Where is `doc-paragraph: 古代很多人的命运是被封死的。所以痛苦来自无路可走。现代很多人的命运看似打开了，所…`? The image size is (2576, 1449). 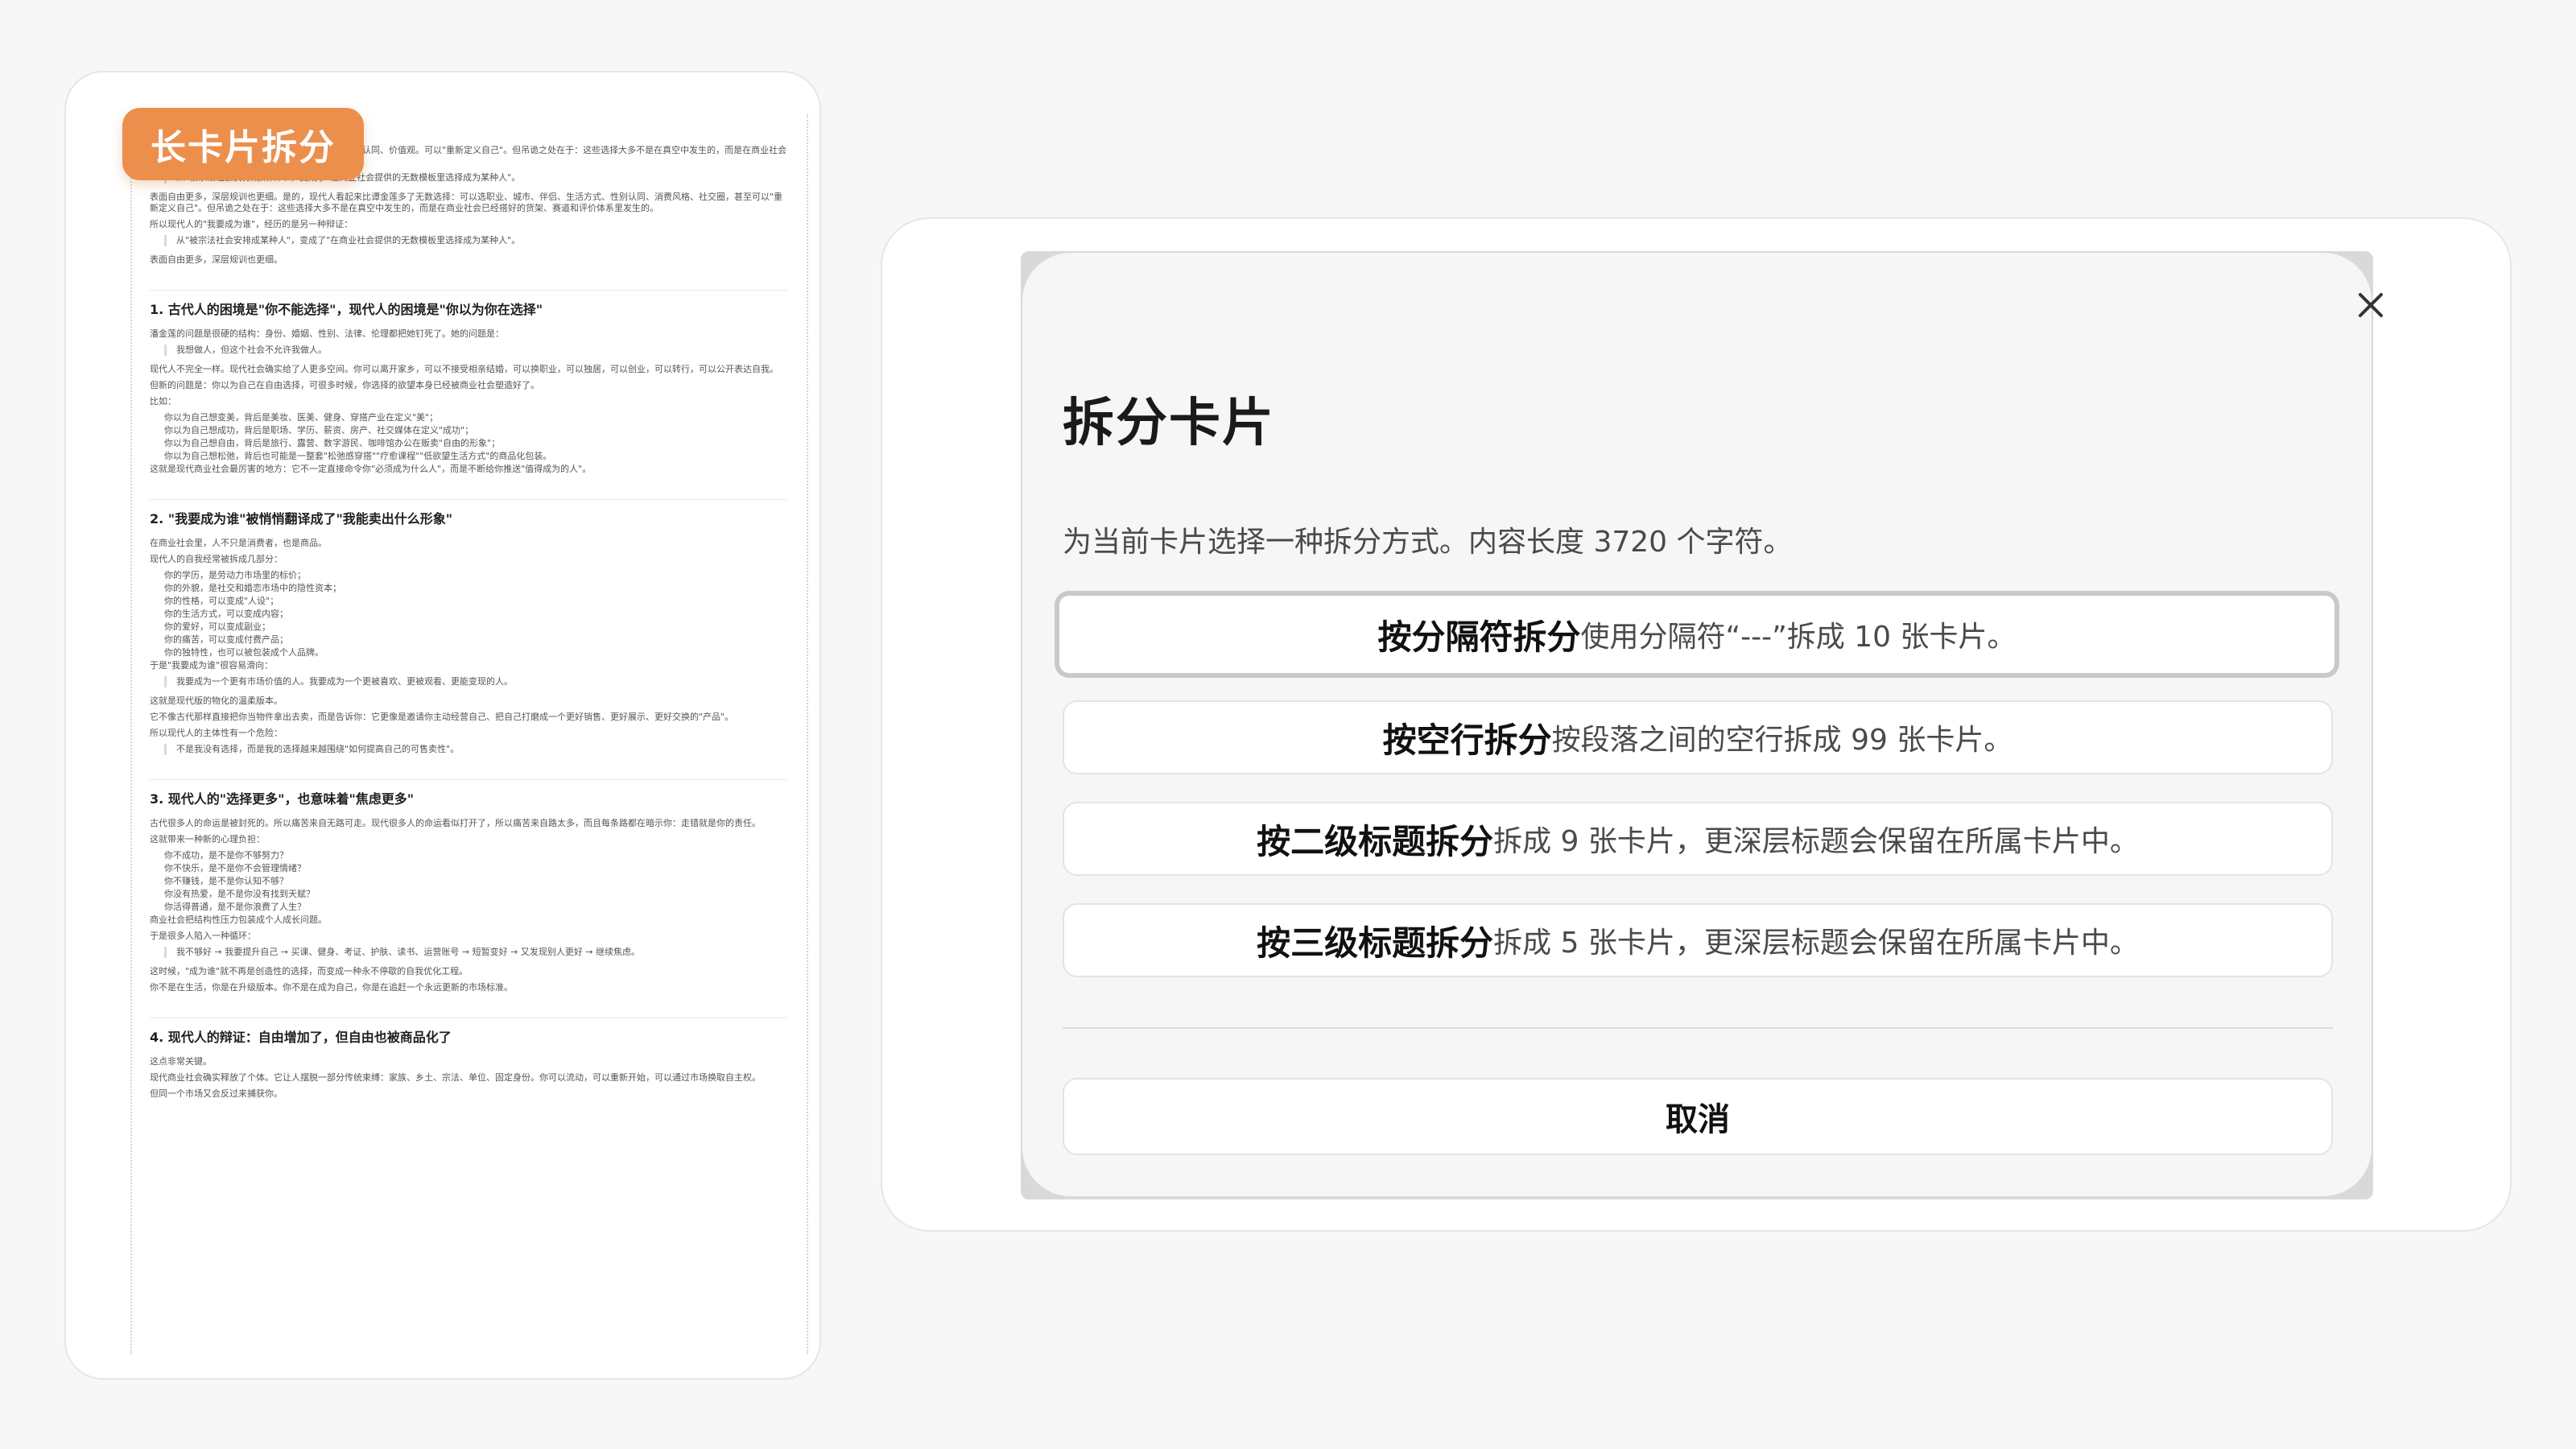 doc-paragraph: 古代很多人的命运是被封死的。所以痛苦来自无路可走。现代很多人的命运看似打开了，所… is located at coordinates (455, 823).